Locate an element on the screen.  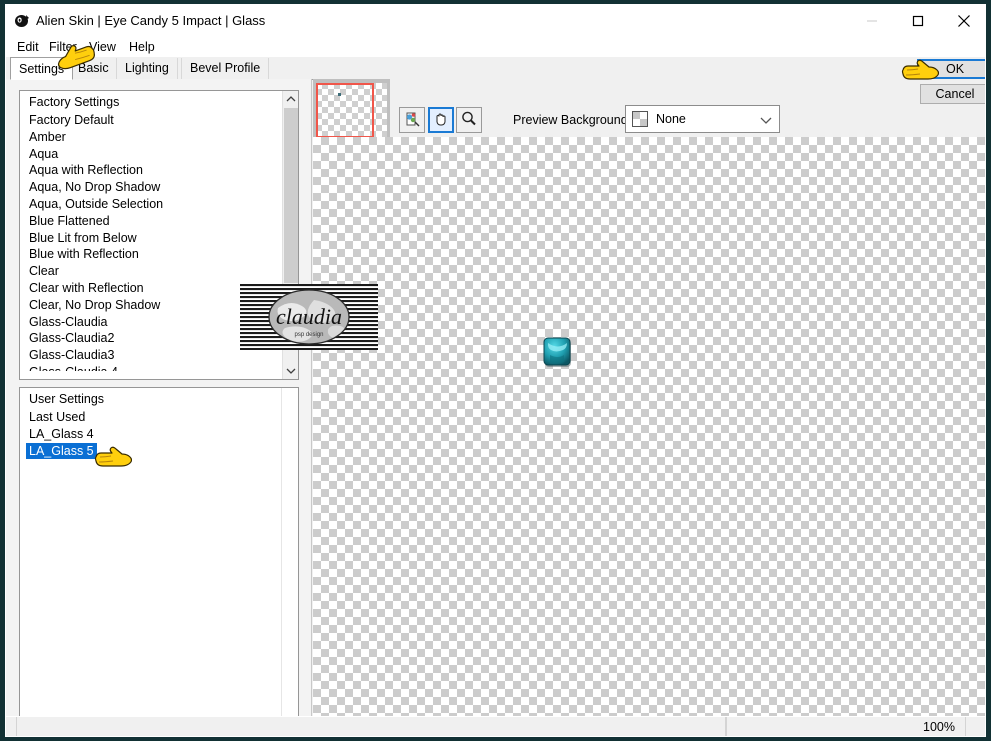
list-item: Blue Flattened is located at coordinates (159, 221).